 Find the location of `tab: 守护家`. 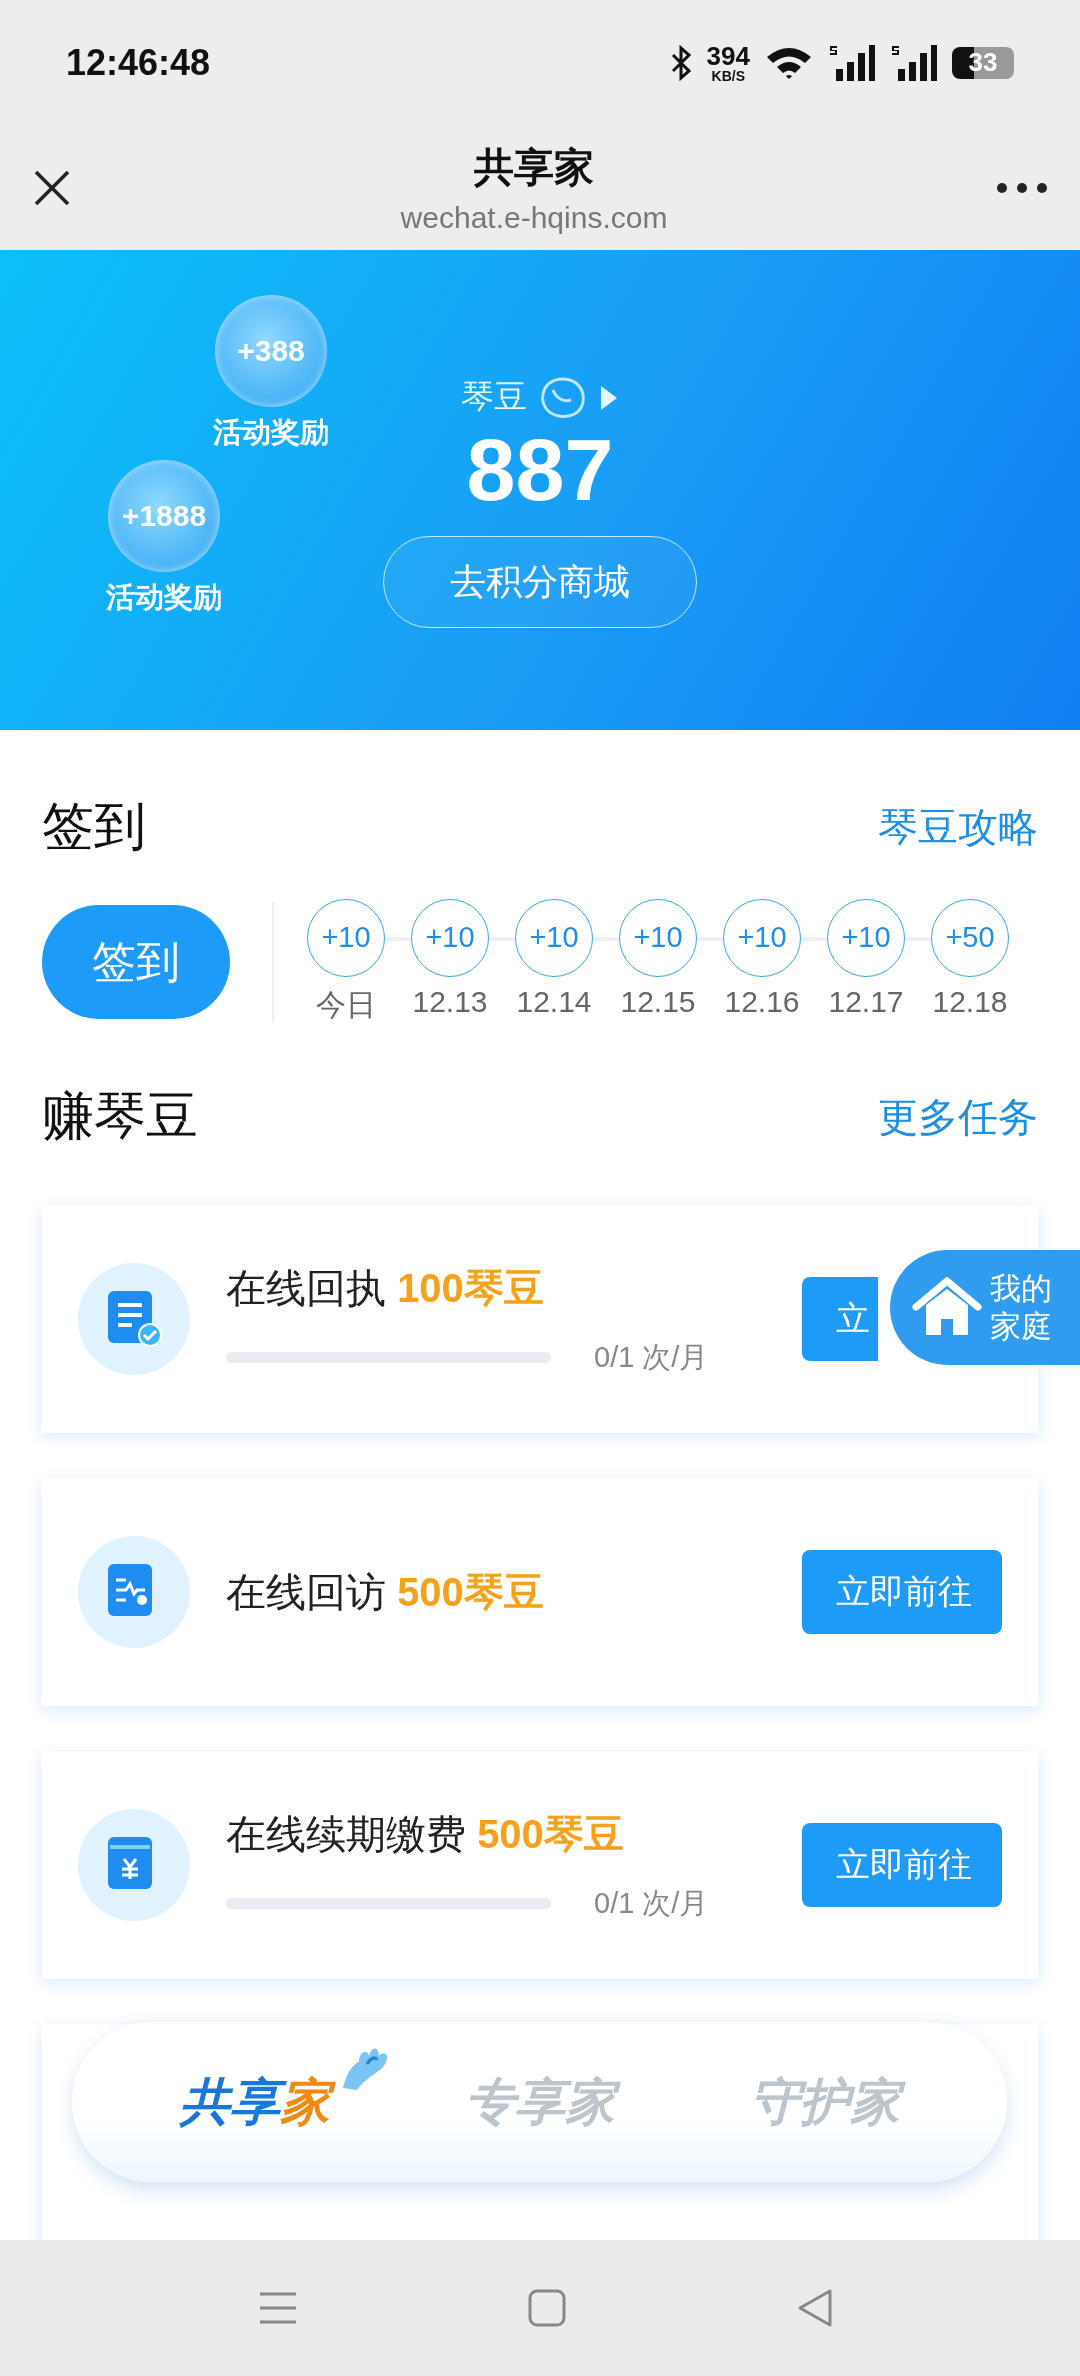

tab: 守护家 is located at coordinates (824, 2102).